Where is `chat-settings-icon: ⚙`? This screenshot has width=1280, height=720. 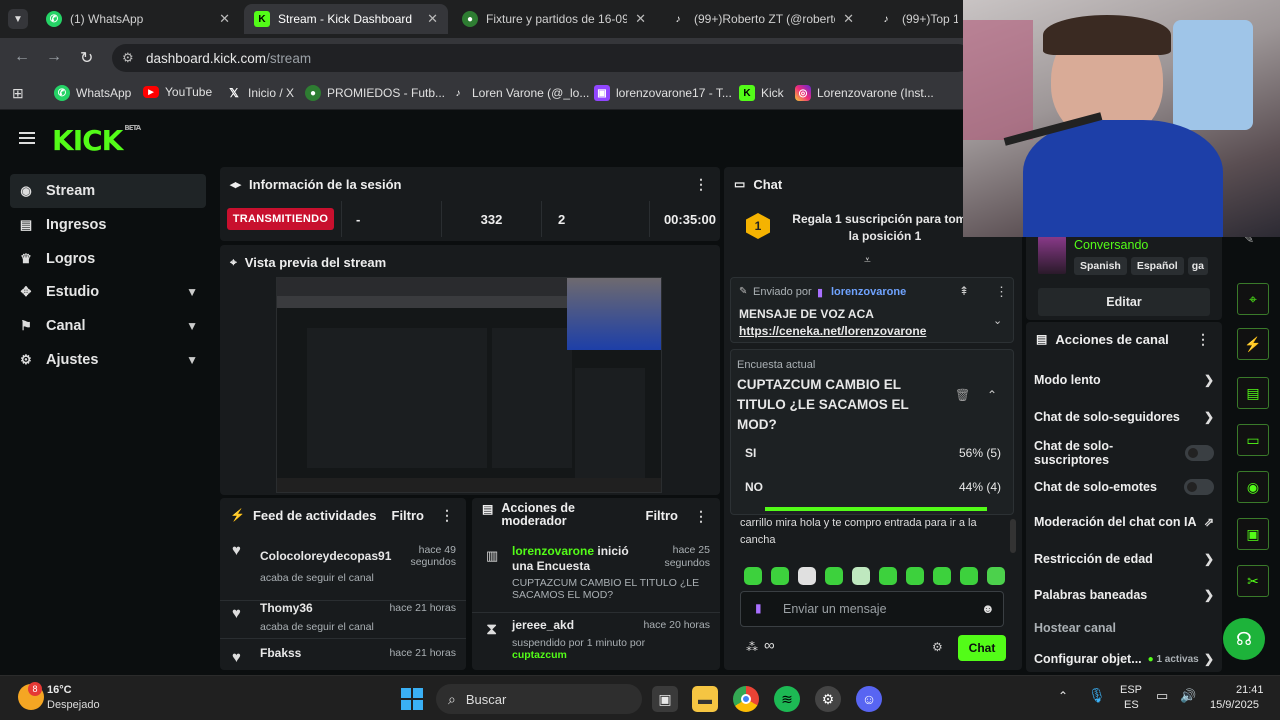
chat-settings-icon: ⚙ is located at coordinates (937, 647).